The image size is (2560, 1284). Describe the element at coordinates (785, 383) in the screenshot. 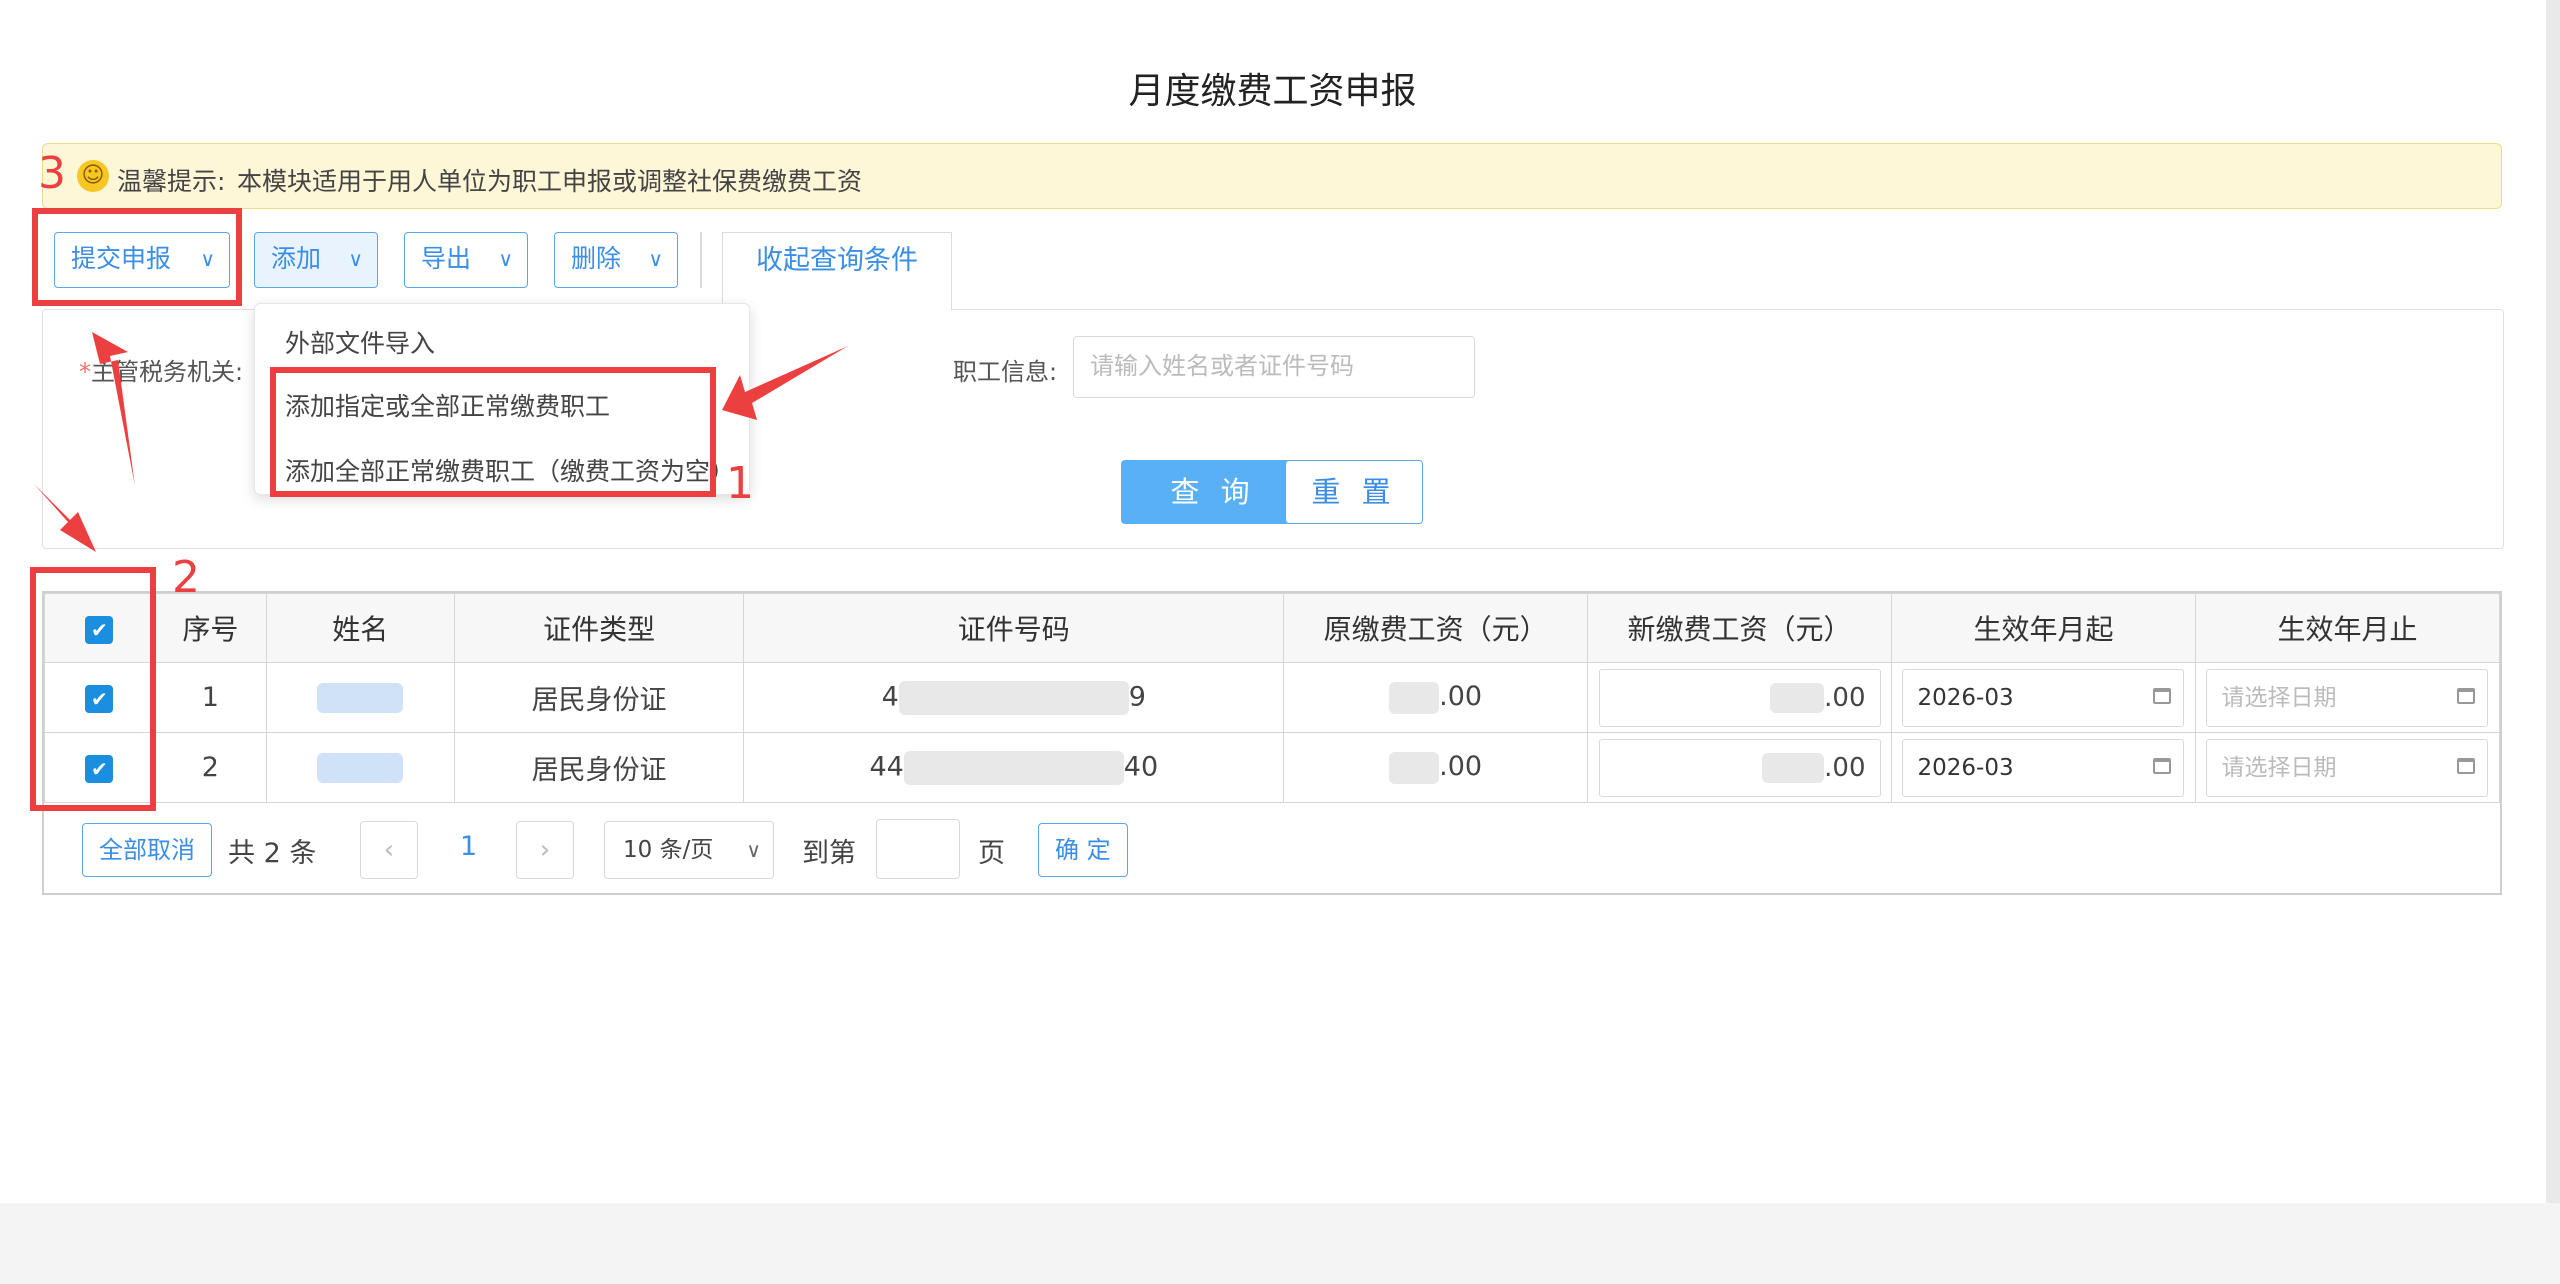

I see `arrow-to-add-menu-icon` at that location.